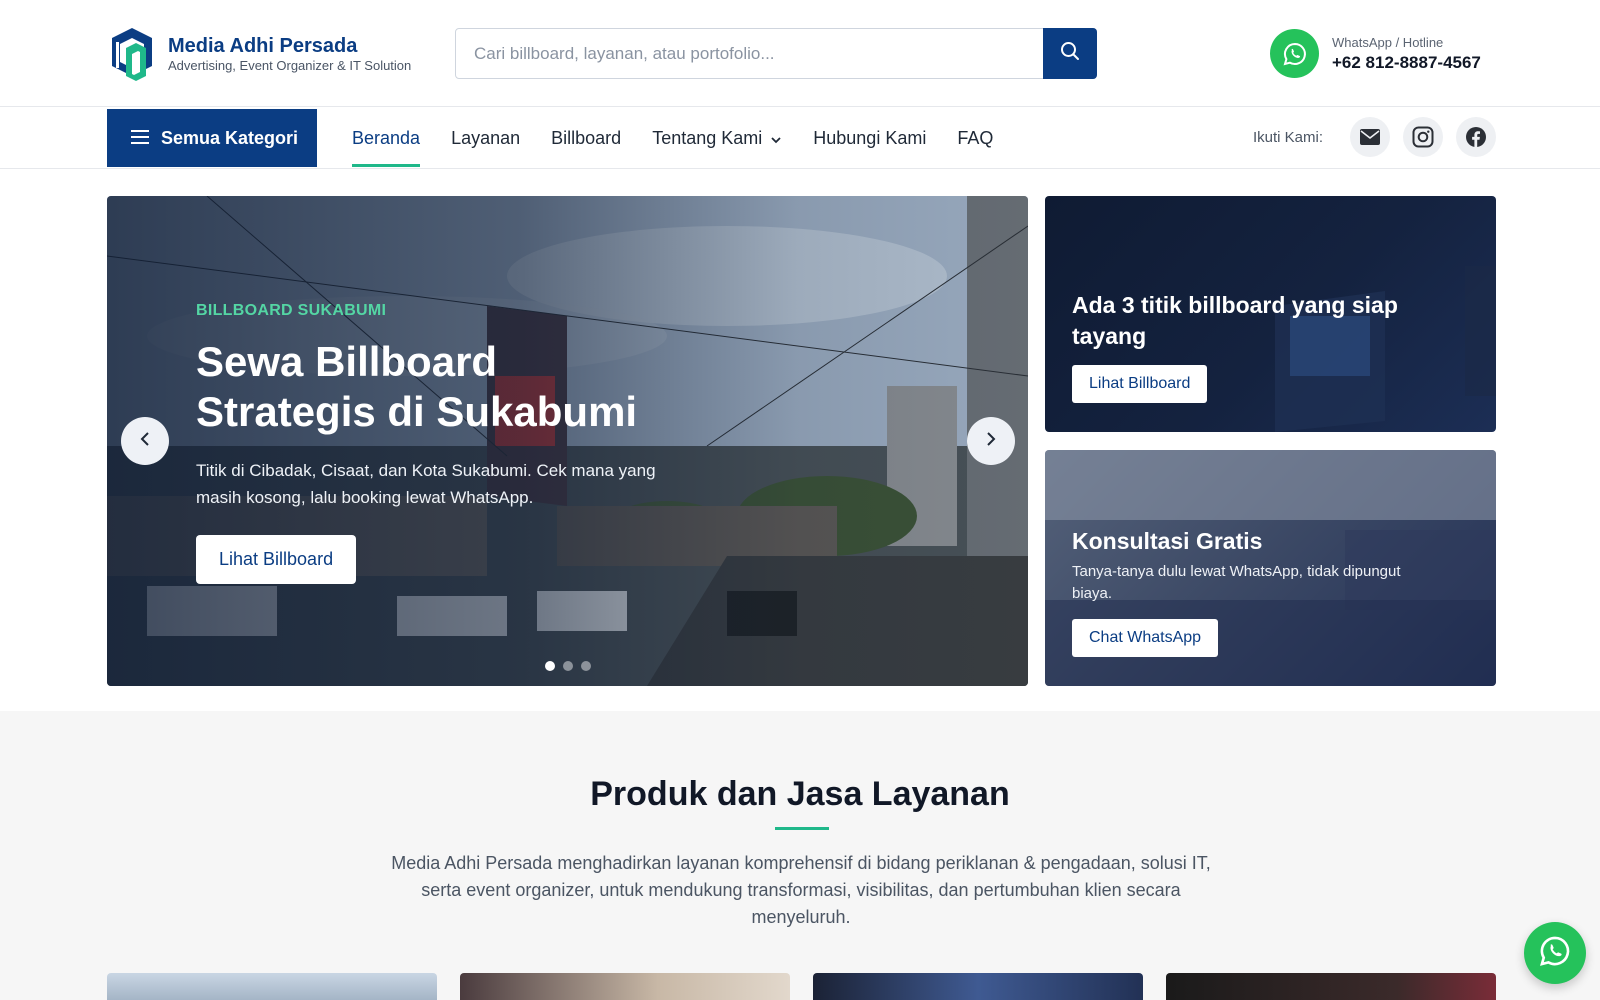 The width and height of the screenshot is (1600, 1000). I want to click on search-button, so click(1070, 53).